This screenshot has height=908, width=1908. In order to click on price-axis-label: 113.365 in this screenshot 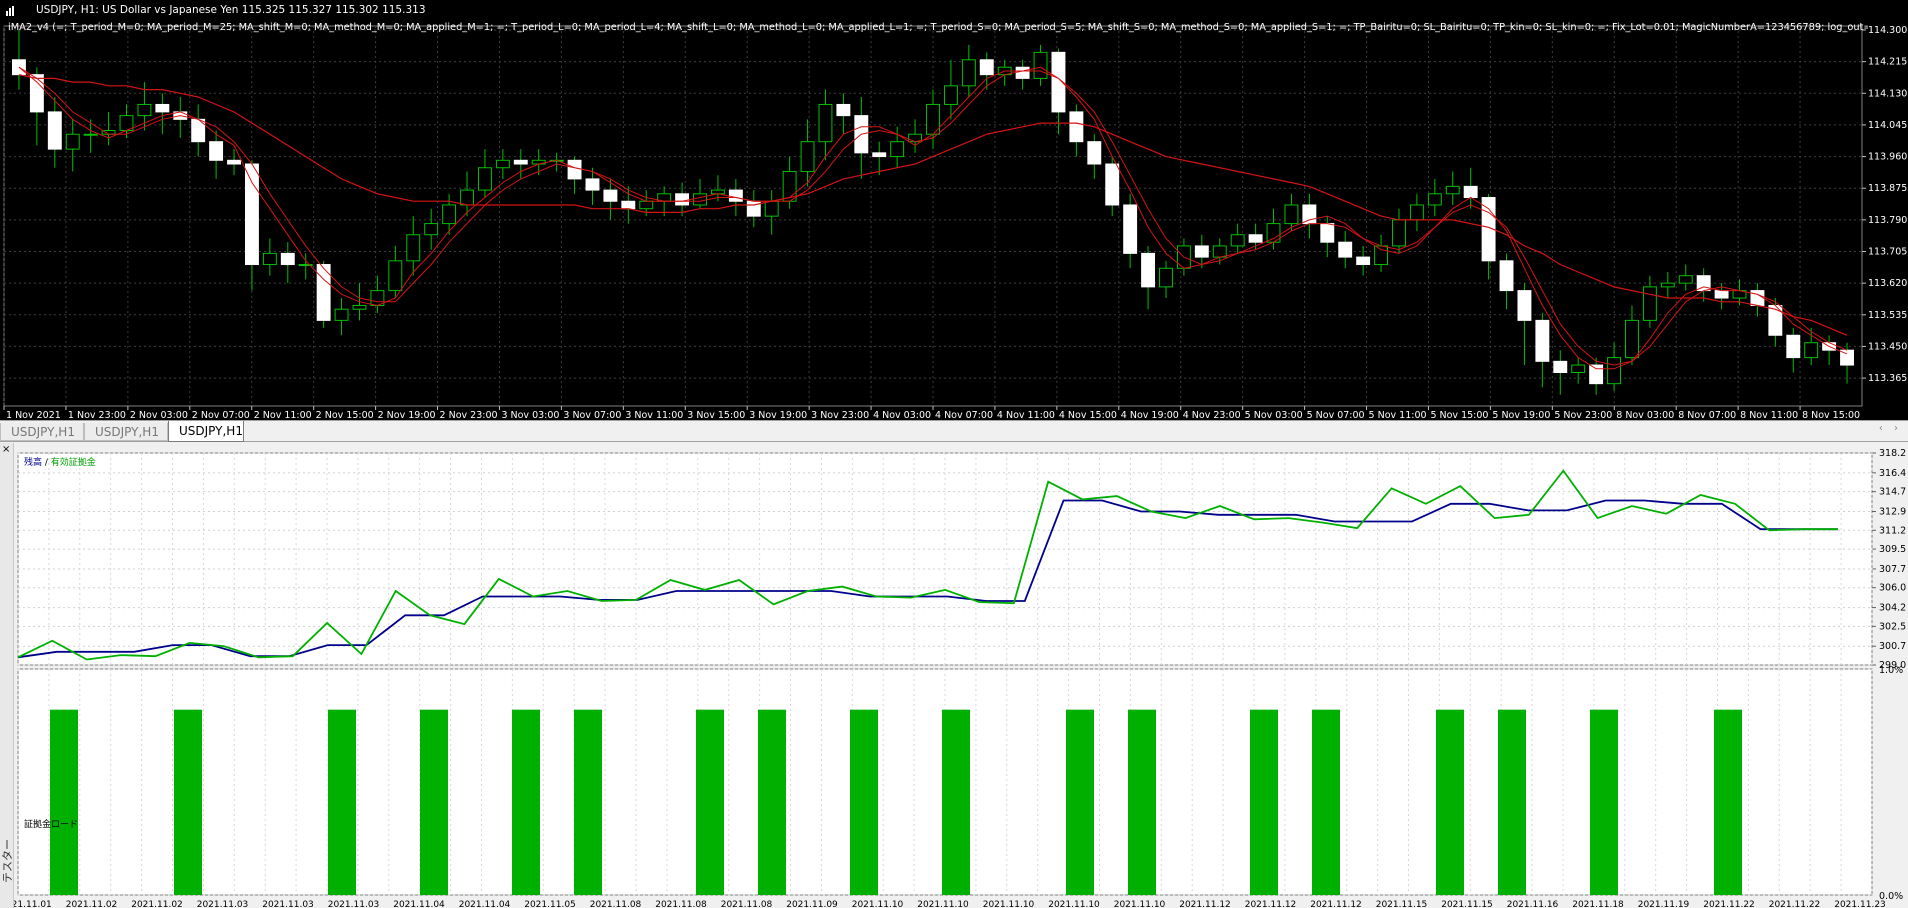, I will do `click(1887, 378)`.